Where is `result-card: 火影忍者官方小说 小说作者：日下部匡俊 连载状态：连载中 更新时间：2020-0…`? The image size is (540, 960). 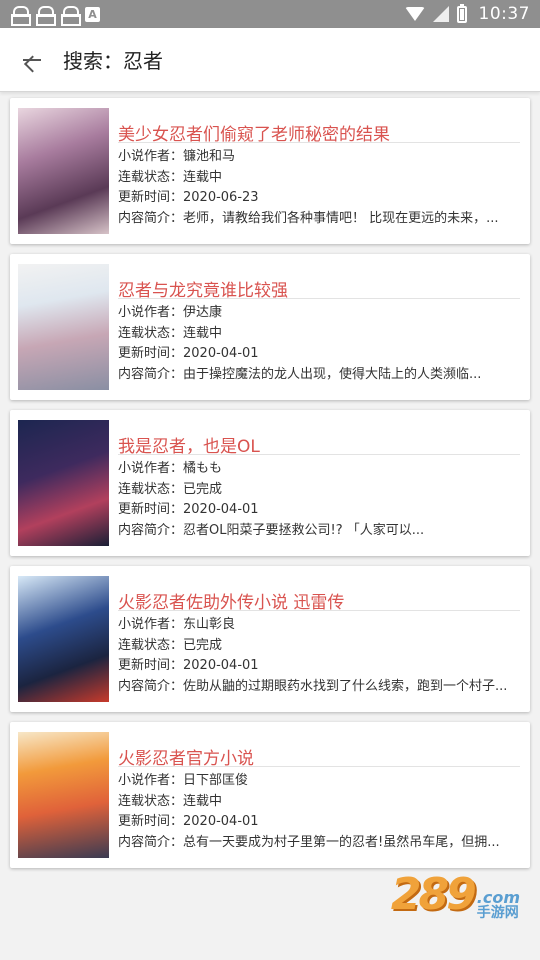 result-card: 火影忍者官方小说 小说作者：日下部匡俊 连载状态：连载中 更新时间：2020-0… is located at coordinates (270, 795).